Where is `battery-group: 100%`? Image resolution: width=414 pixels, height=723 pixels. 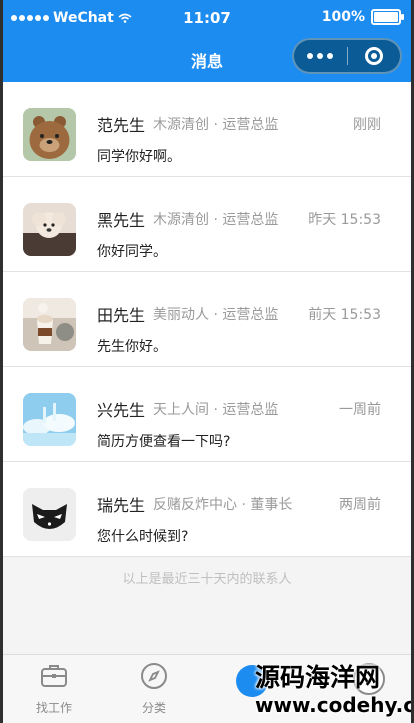
battery-group: 100% is located at coordinates (362, 17).